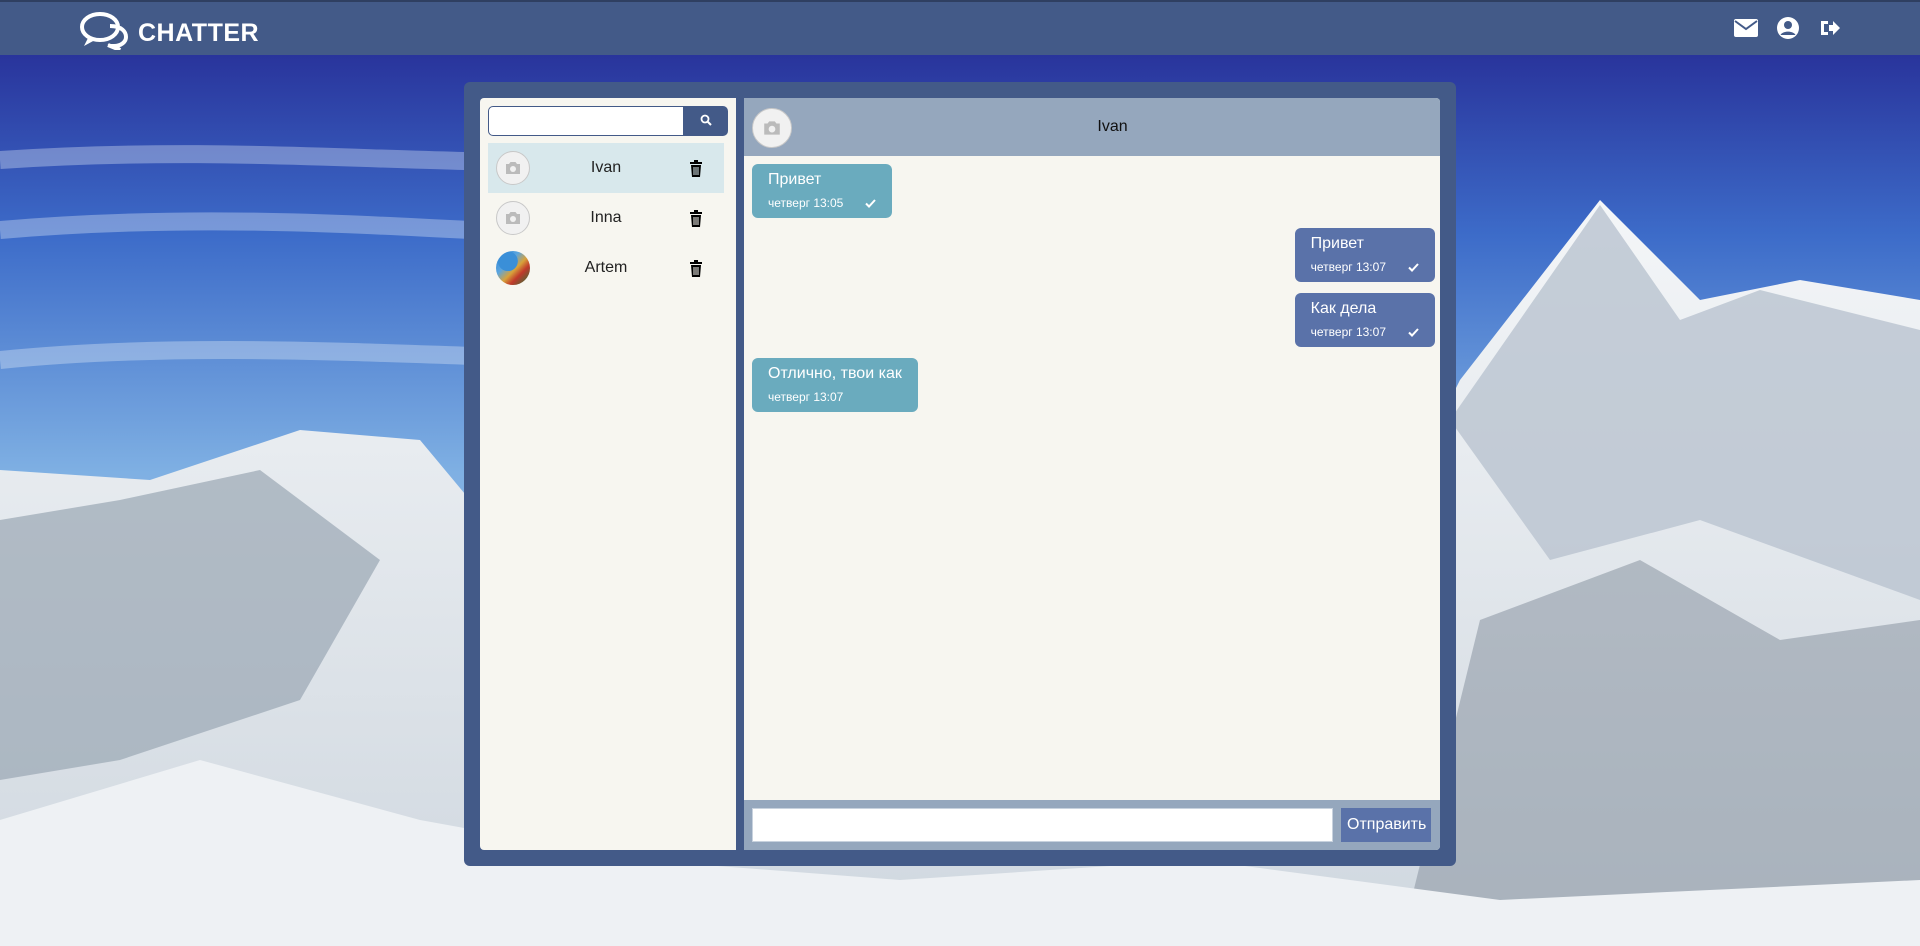 This screenshot has height=946, width=1920. What do you see at coordinates (513, 268) in the screenshot?
I see `avatar` at bounding box center [513, 268].